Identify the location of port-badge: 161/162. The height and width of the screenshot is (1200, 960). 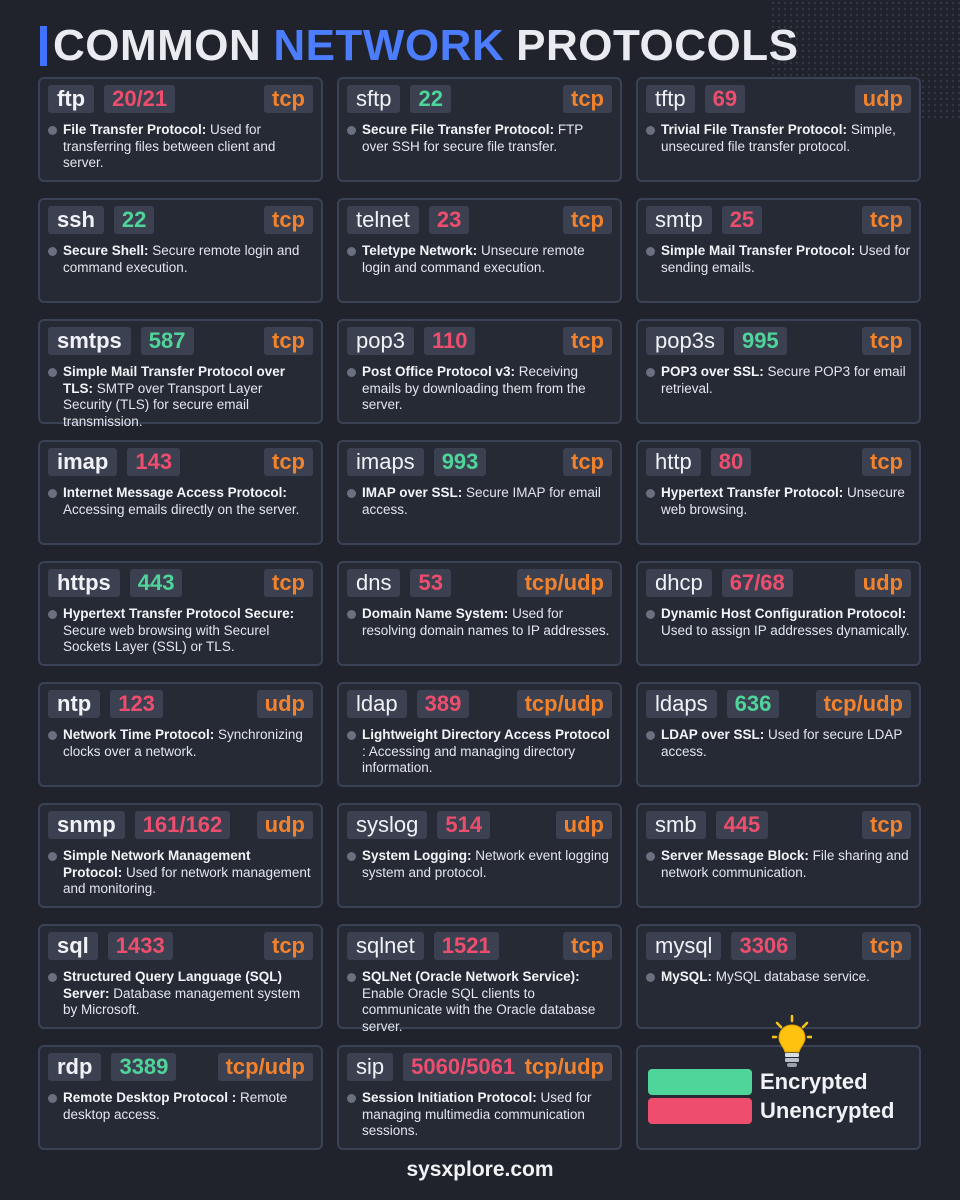
(182, 825).